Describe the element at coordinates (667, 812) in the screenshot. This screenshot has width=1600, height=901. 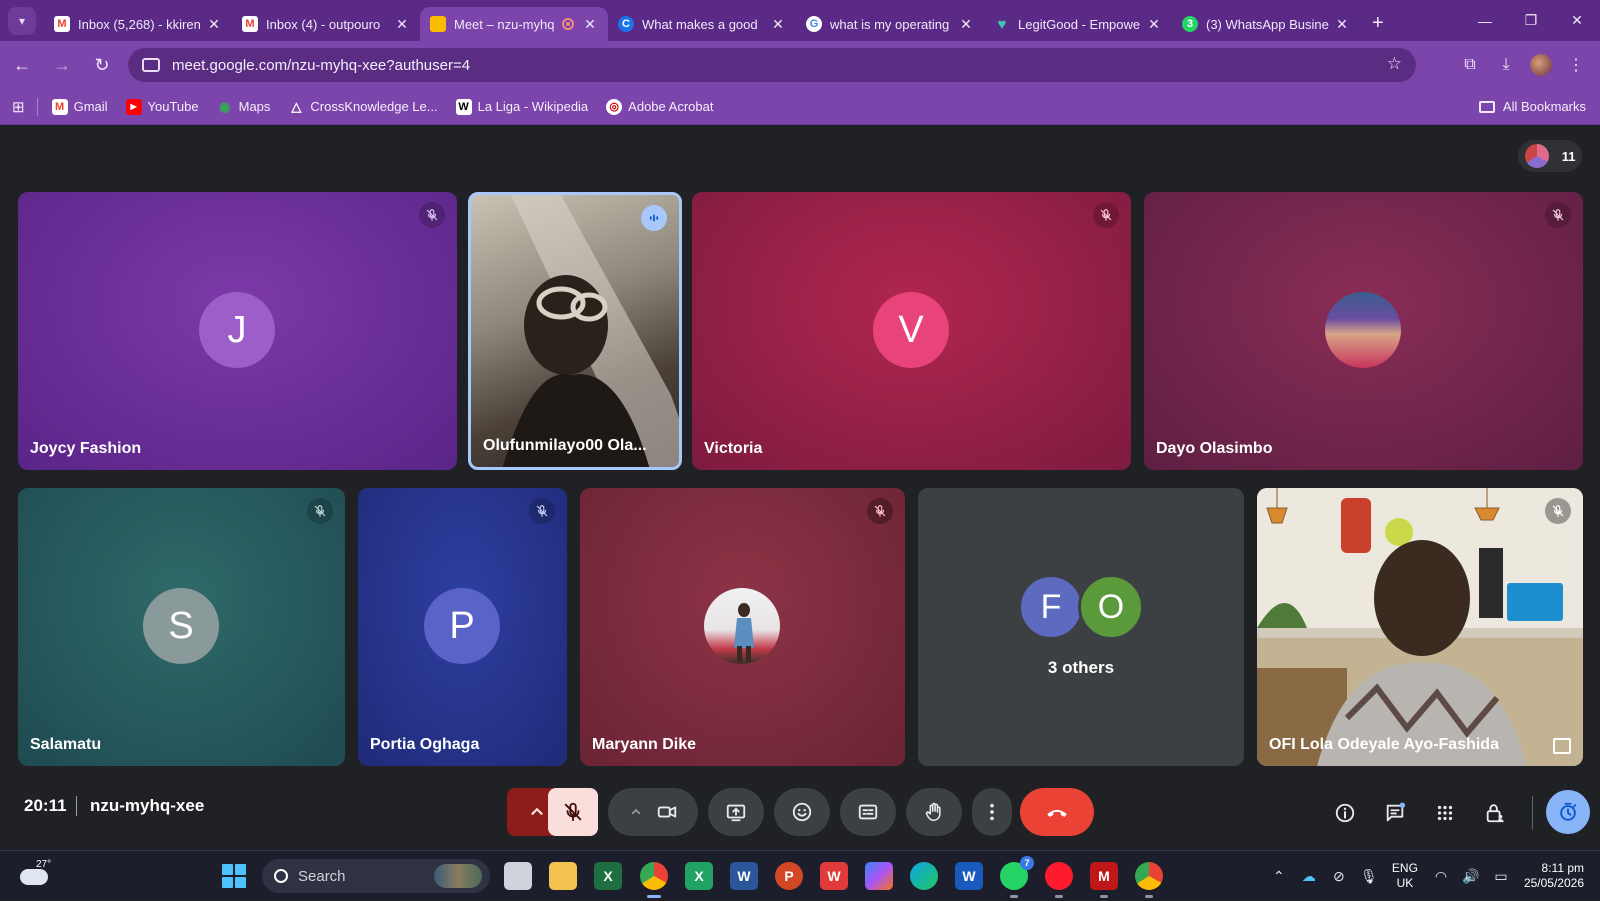
I see `camera-icon` at that location.